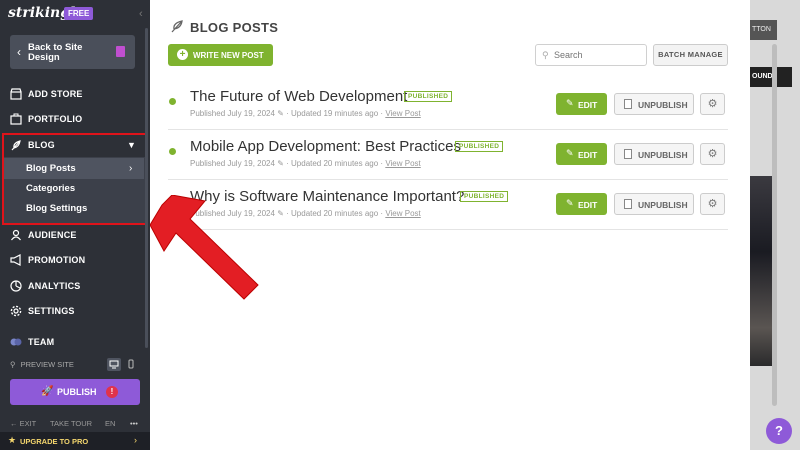 The image size is (800, 450). I want to click on mobile-preview-icon, so click(131, 364).